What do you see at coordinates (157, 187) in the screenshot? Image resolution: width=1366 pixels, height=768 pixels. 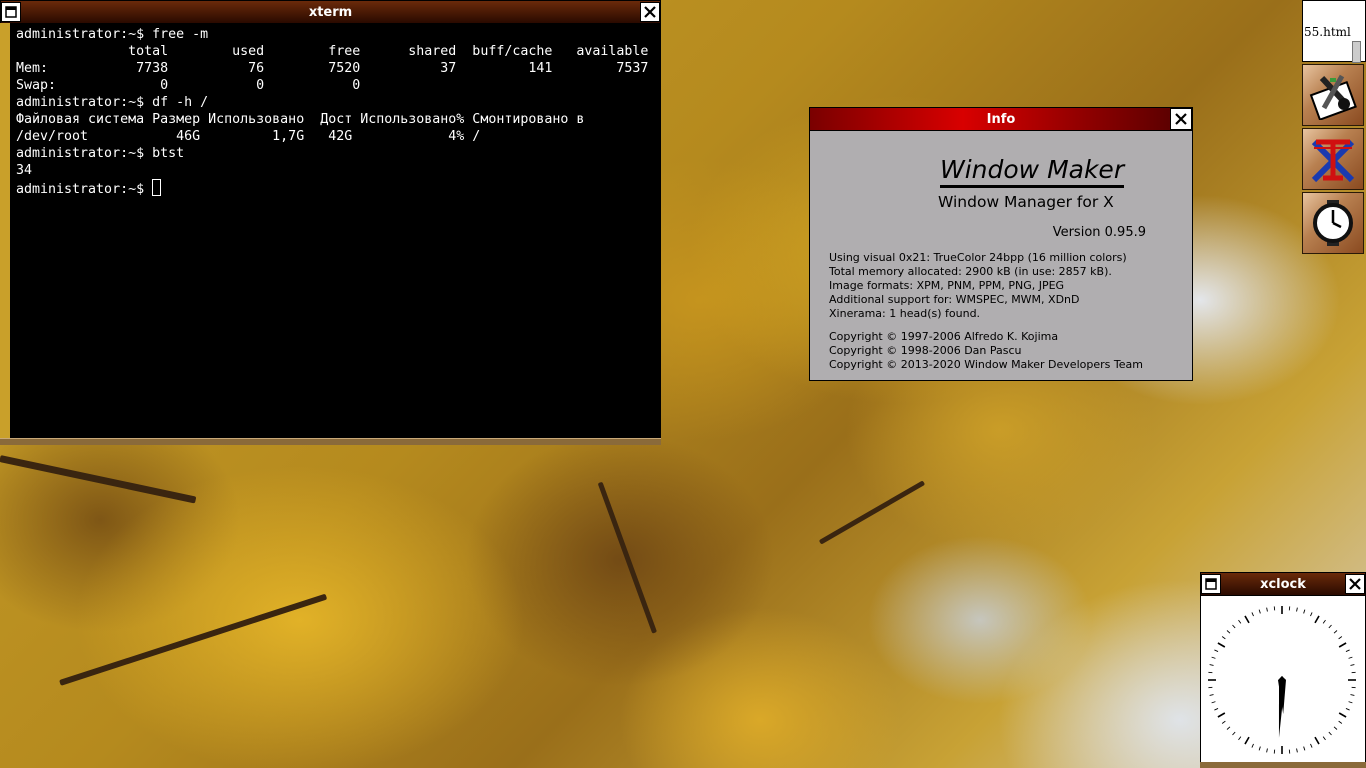 I see `terminal-cursor` at bounding box center [157, 187].